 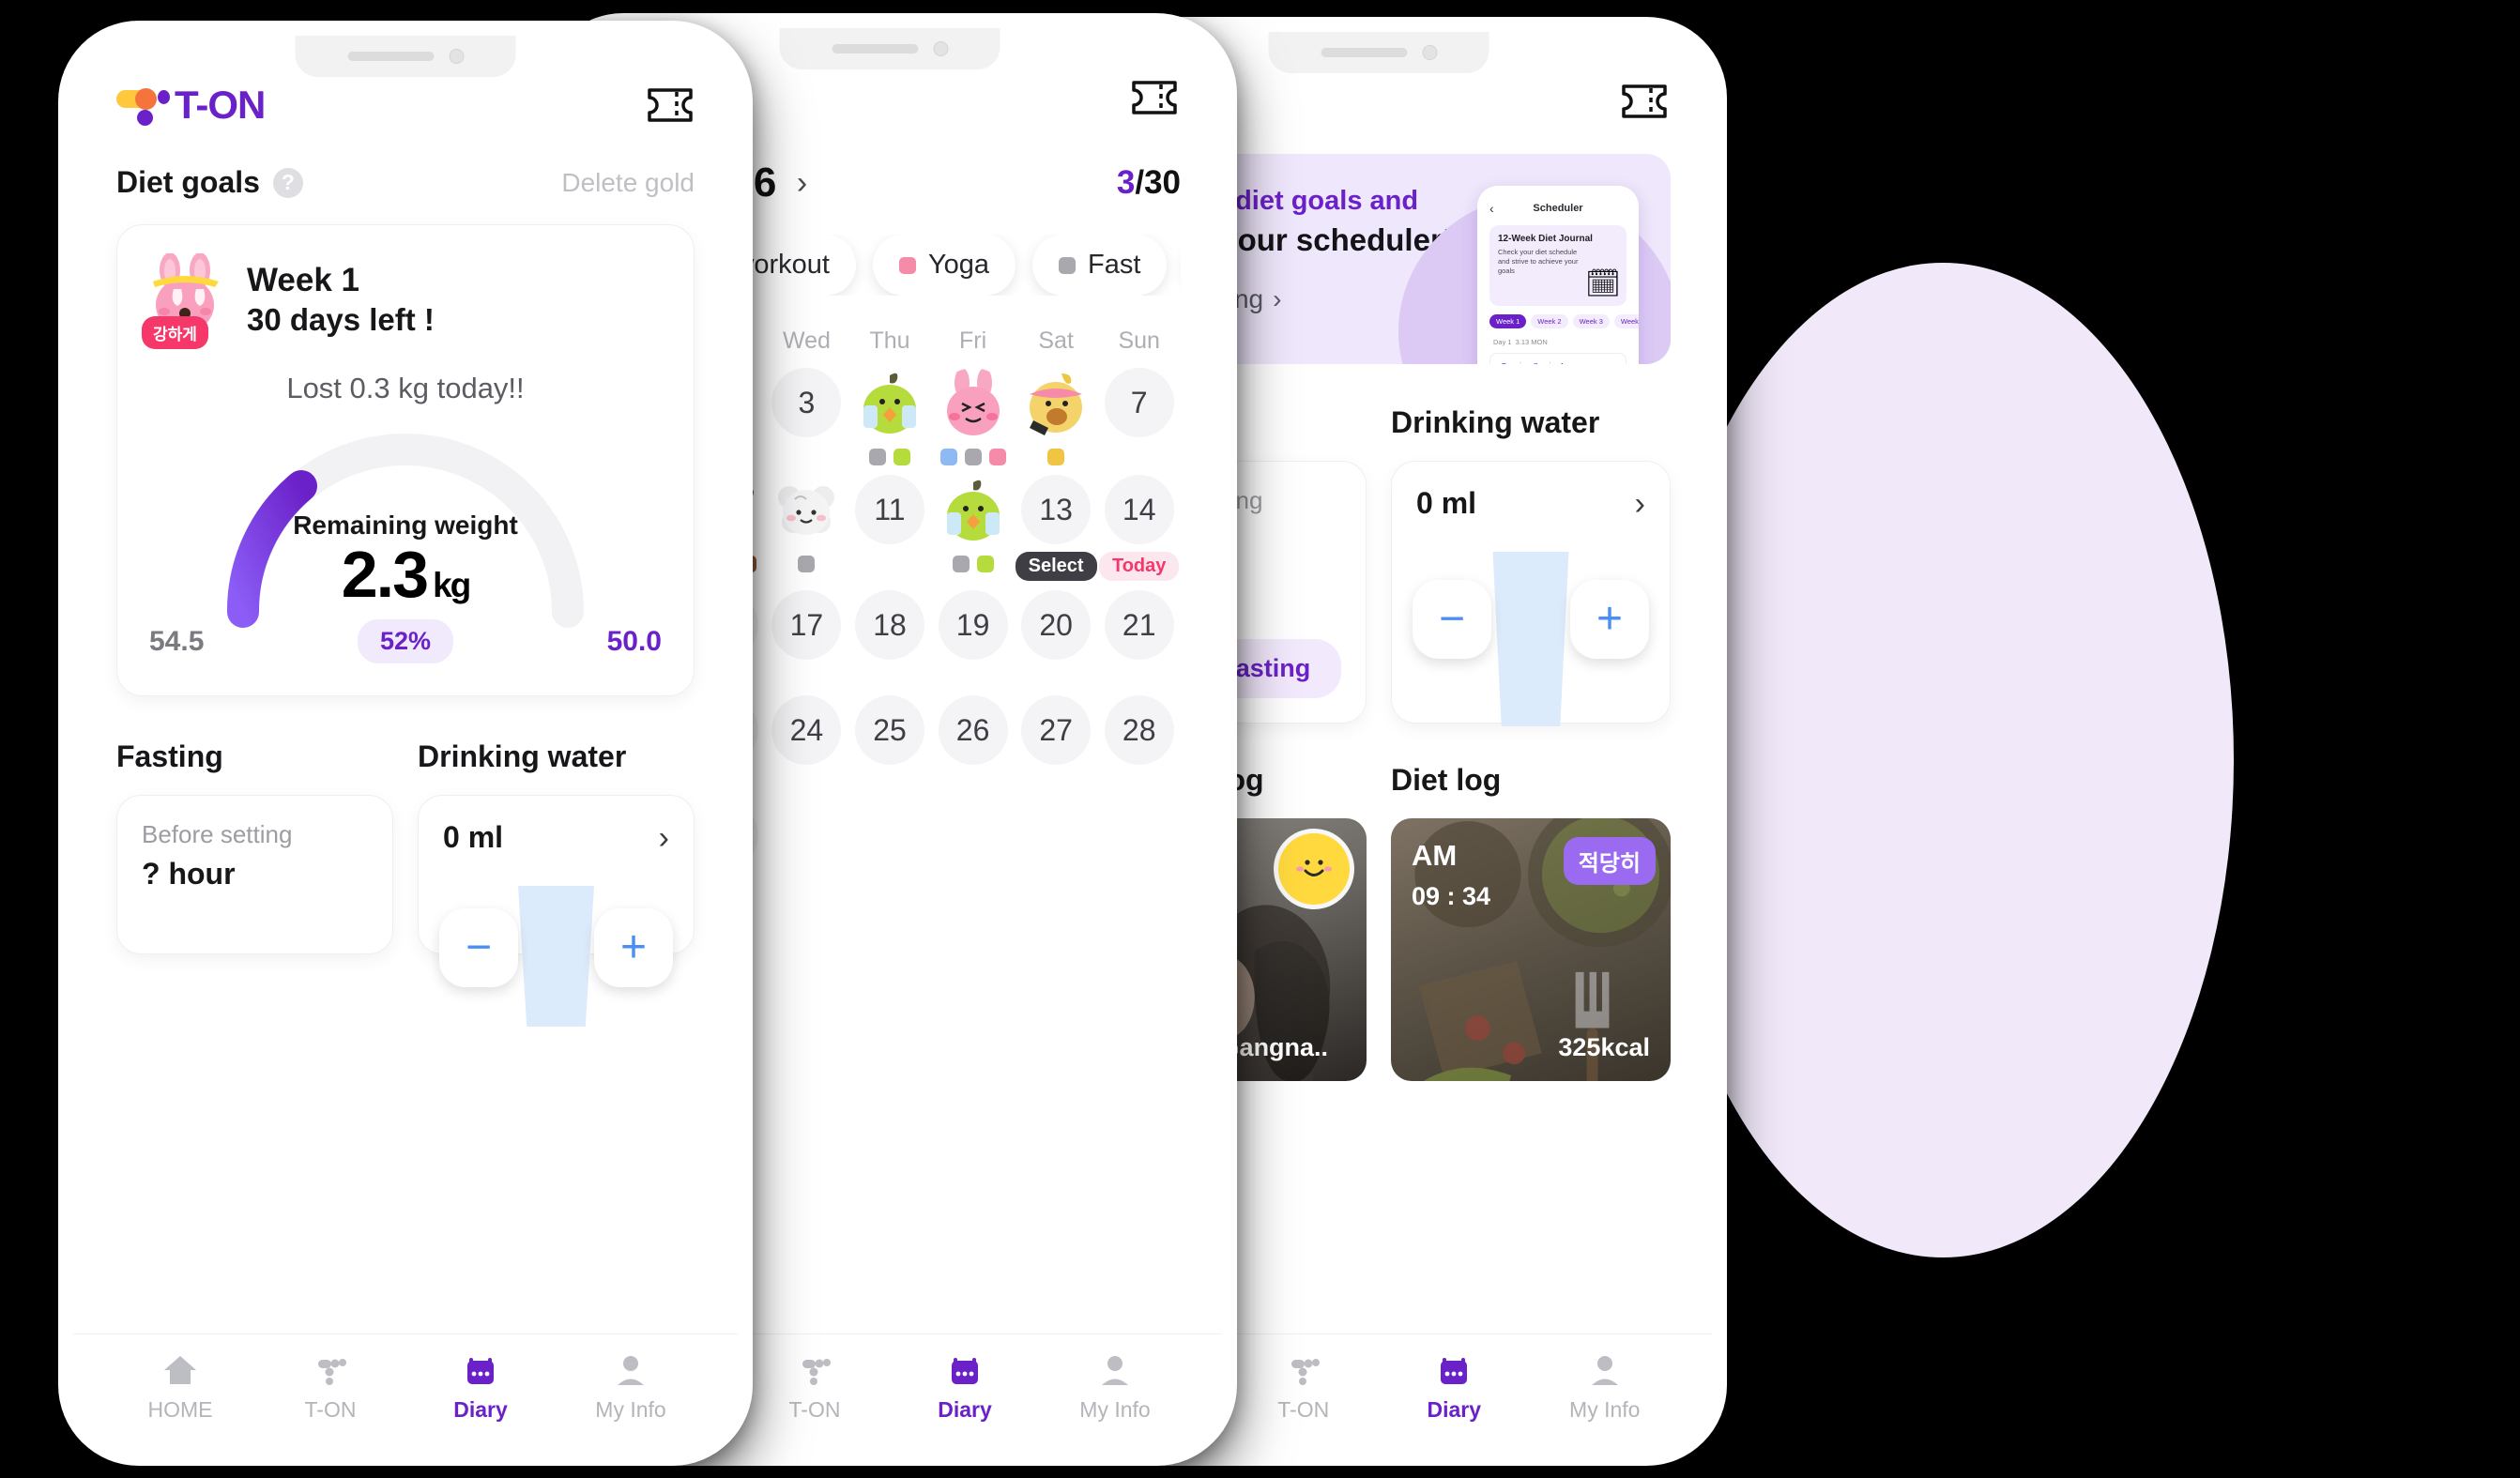 I want to click on day-number: 7, so click(x=1139, y=402).